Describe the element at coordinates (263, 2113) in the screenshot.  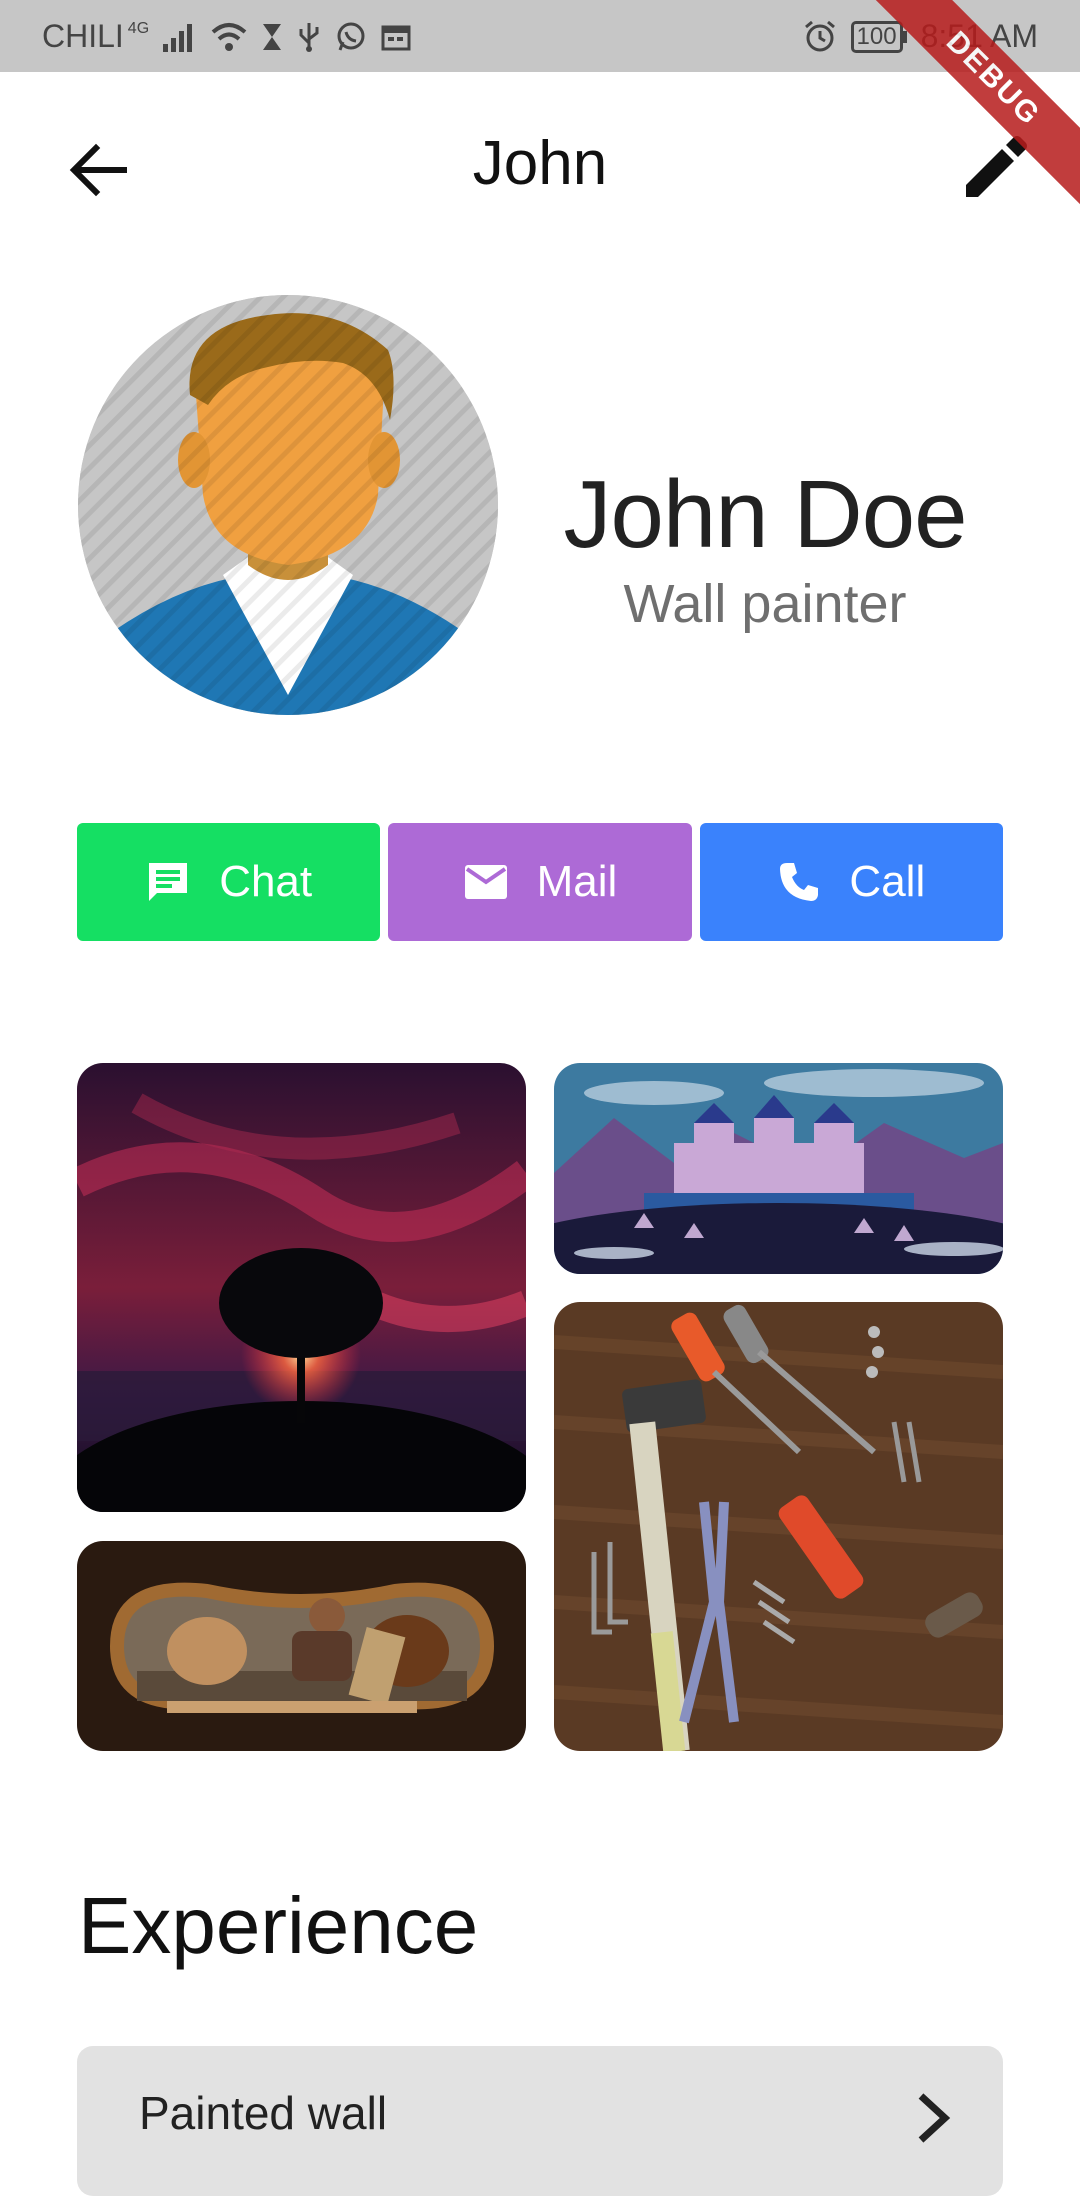
I see `experience-item-label: Painted wall` at that location.